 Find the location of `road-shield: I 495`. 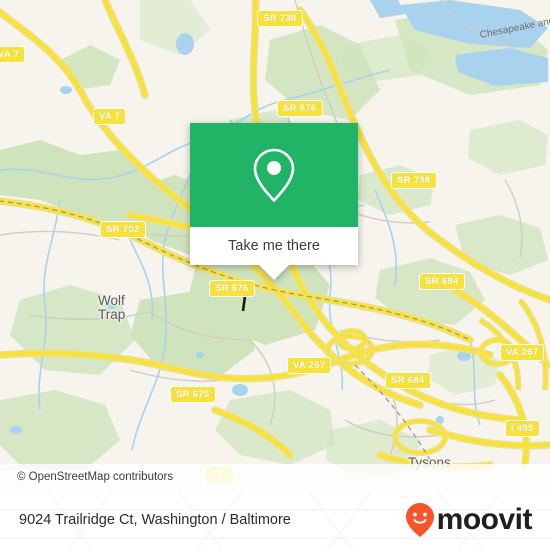

road-shield: I 495 is located at coordinates (522, 428).